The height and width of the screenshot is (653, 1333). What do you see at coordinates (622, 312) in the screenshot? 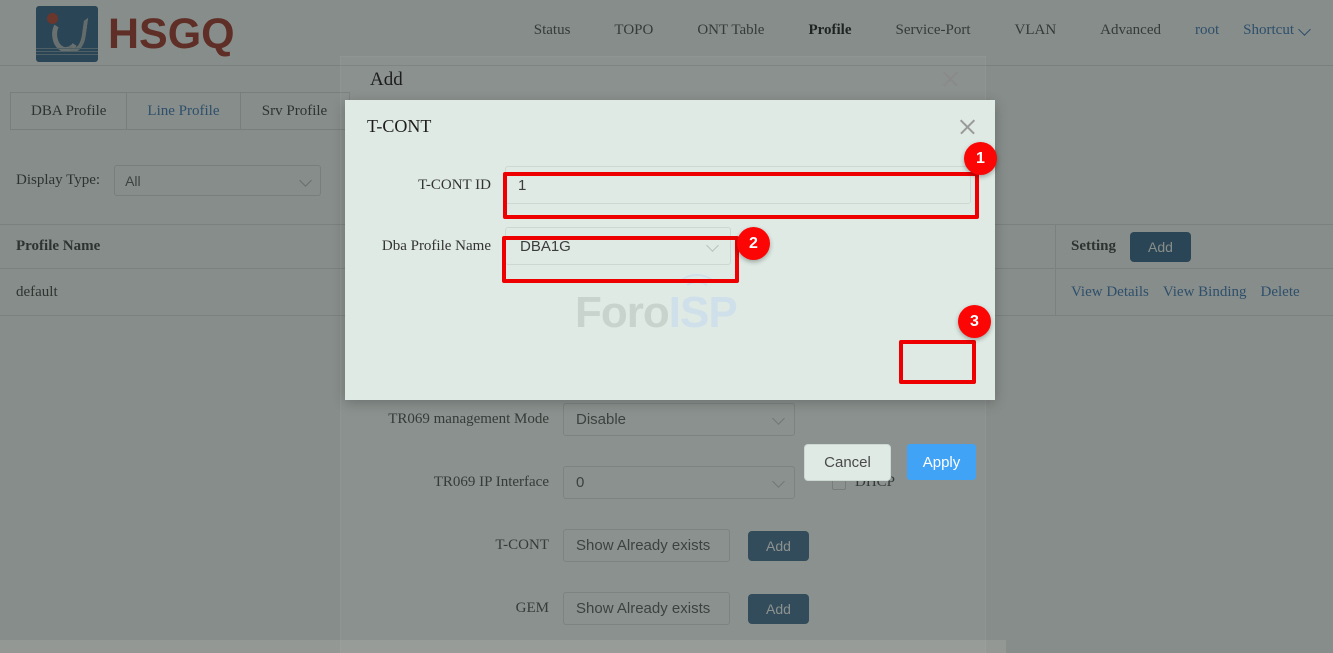
I see `watermark-text-a: Foro` at bounding box center [622, 312].